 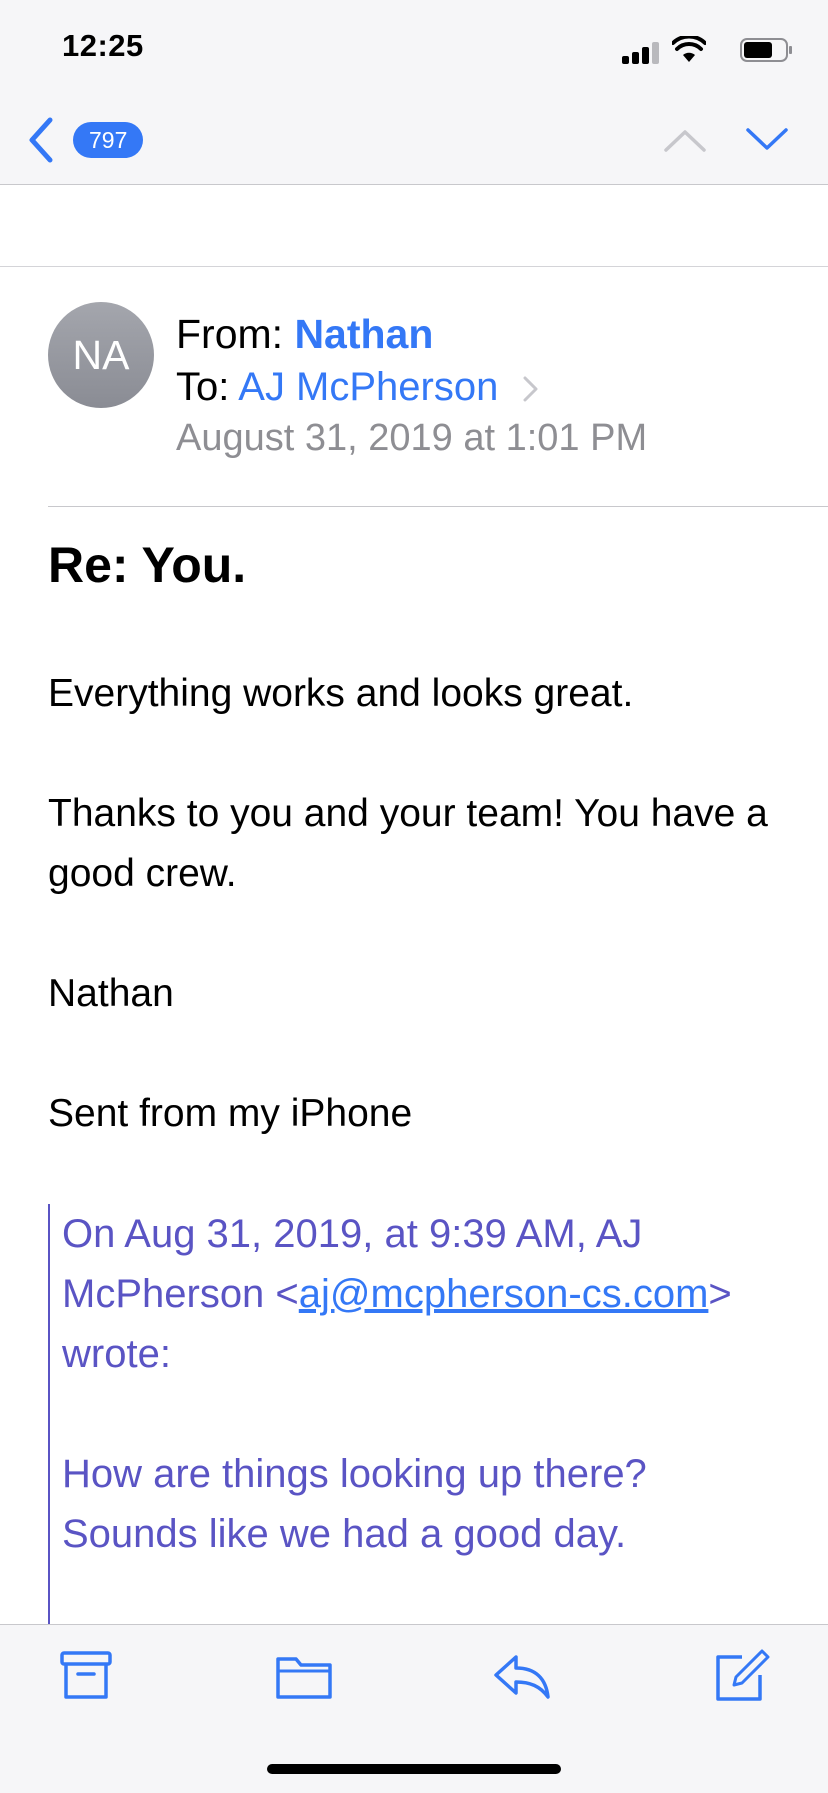 What do you see at coordinates (642, 52) in the screenshot?
I see `cellular-signal-icon` at bounding box center [642, 52].